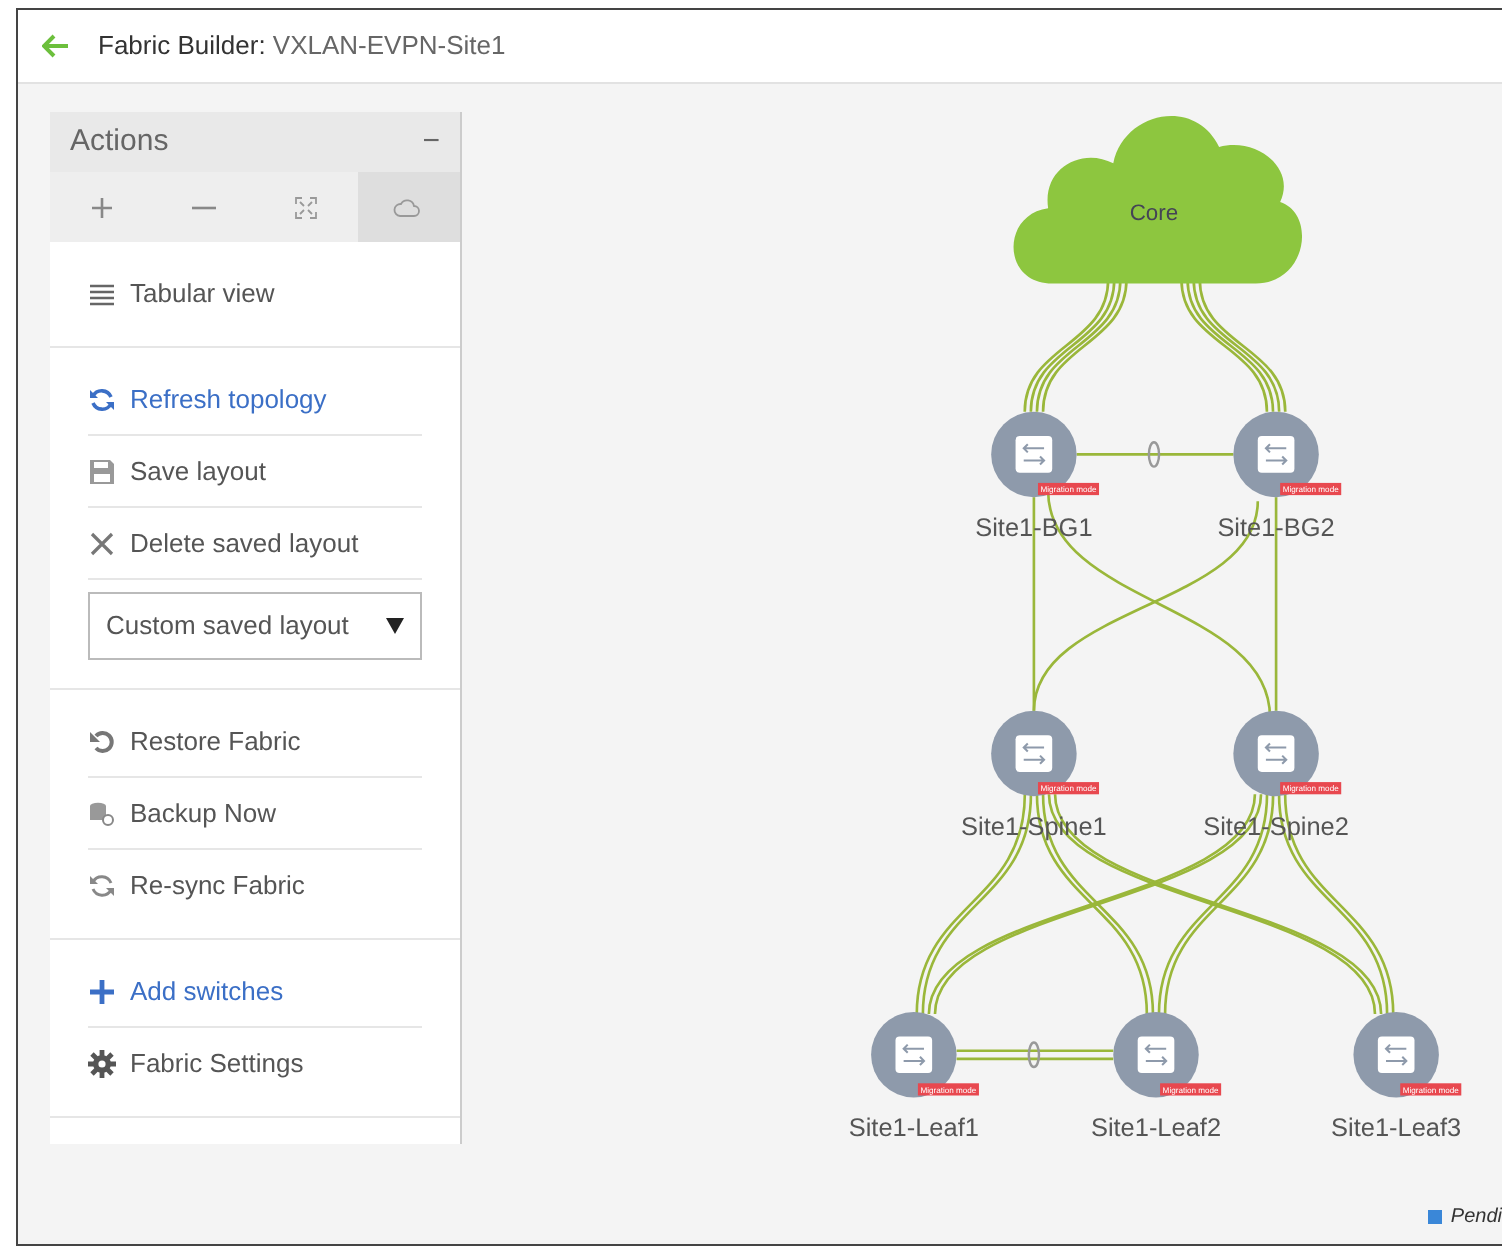  I want to click on panel-title: Actions, so click(119, 141).